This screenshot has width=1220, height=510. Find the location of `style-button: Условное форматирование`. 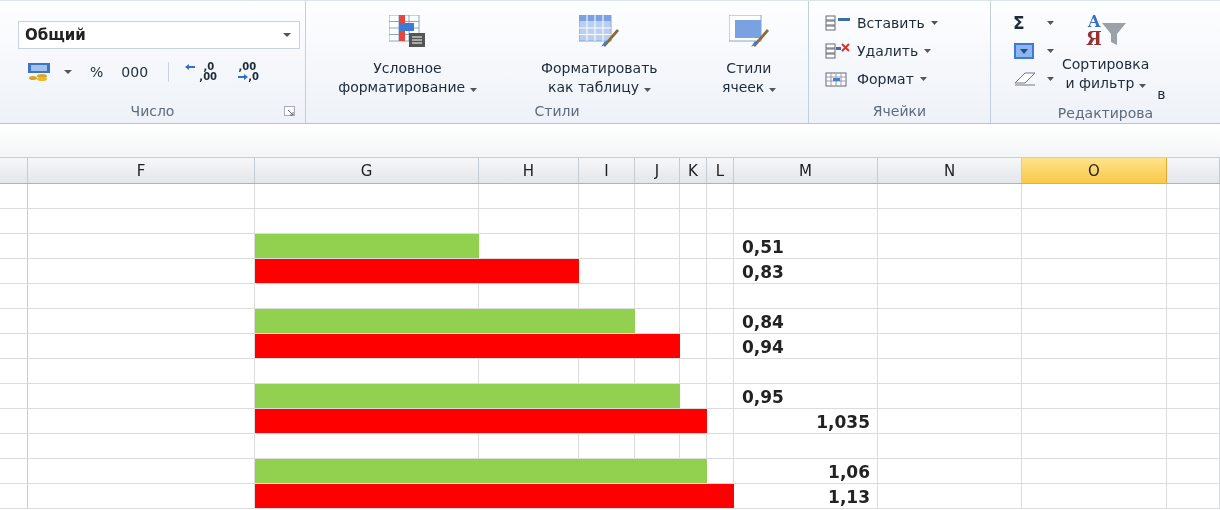

style-button: Условное форматирование is located at coordinates (407, 56).